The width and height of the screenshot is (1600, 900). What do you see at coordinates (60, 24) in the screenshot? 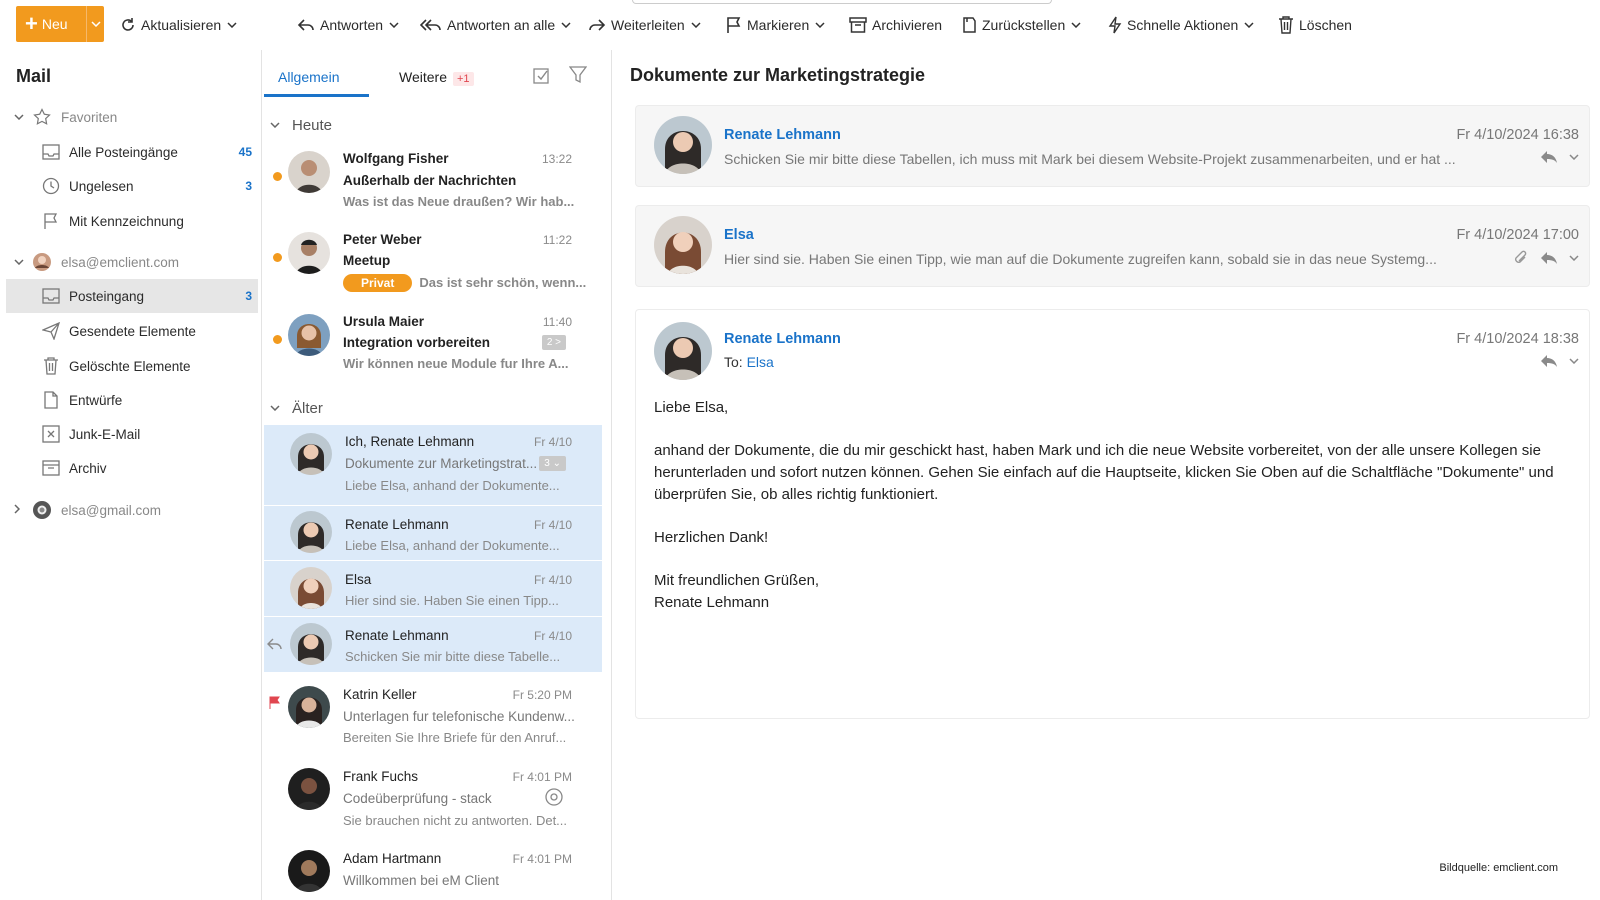
I see `new-button: + Neu` at bounding box center [60, 24].